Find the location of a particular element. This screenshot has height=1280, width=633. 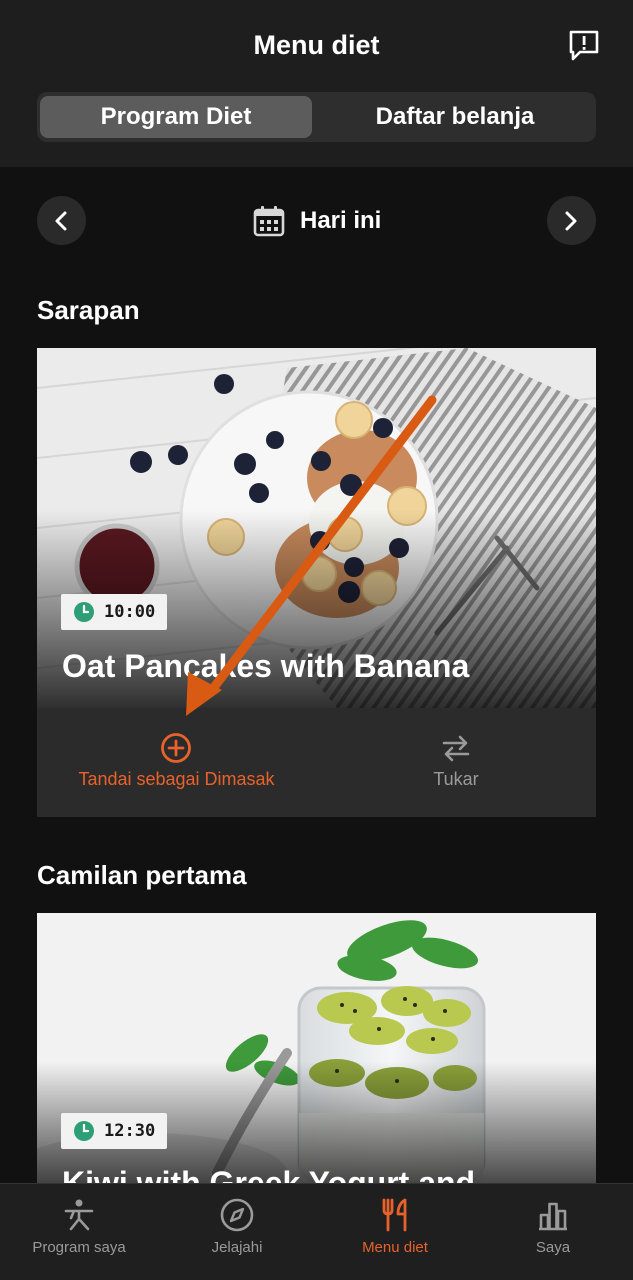

meal-title: Oat Pancakes with Banana is located at coordinates (266, 666).